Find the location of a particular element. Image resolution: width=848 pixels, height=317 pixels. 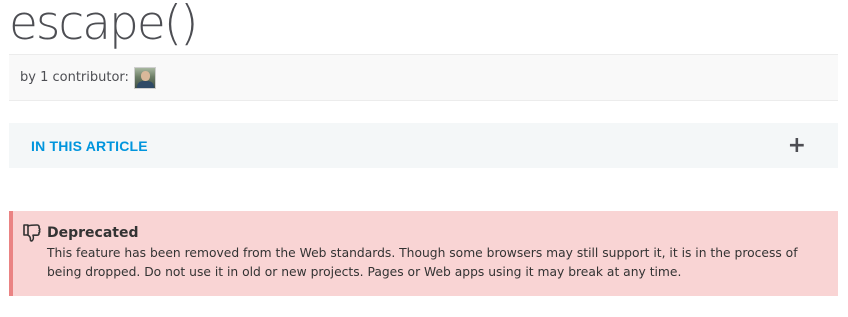

notice-title: Deprecated is located at coordinates (93, 233).